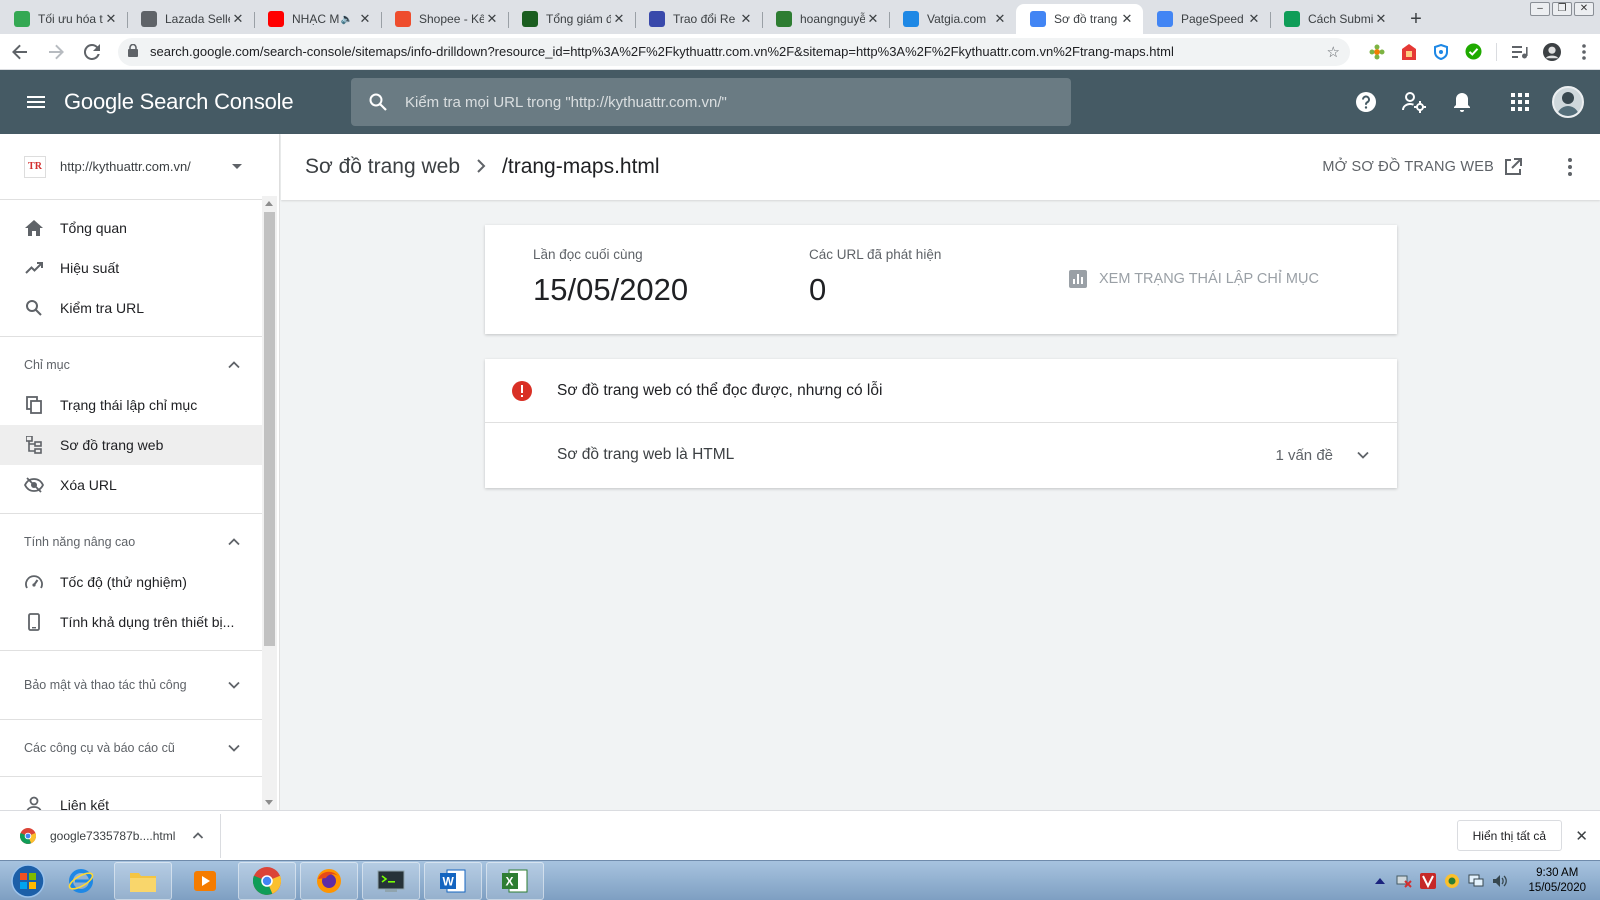 Image resolution: width=1600 pixels, height=900 pixels. What do you see at coordinates (131, 405) in the screenshot?
I see `sidebar-item-coverage: Trạng thái lập chỉ mục` at bounding box center [131, 405].